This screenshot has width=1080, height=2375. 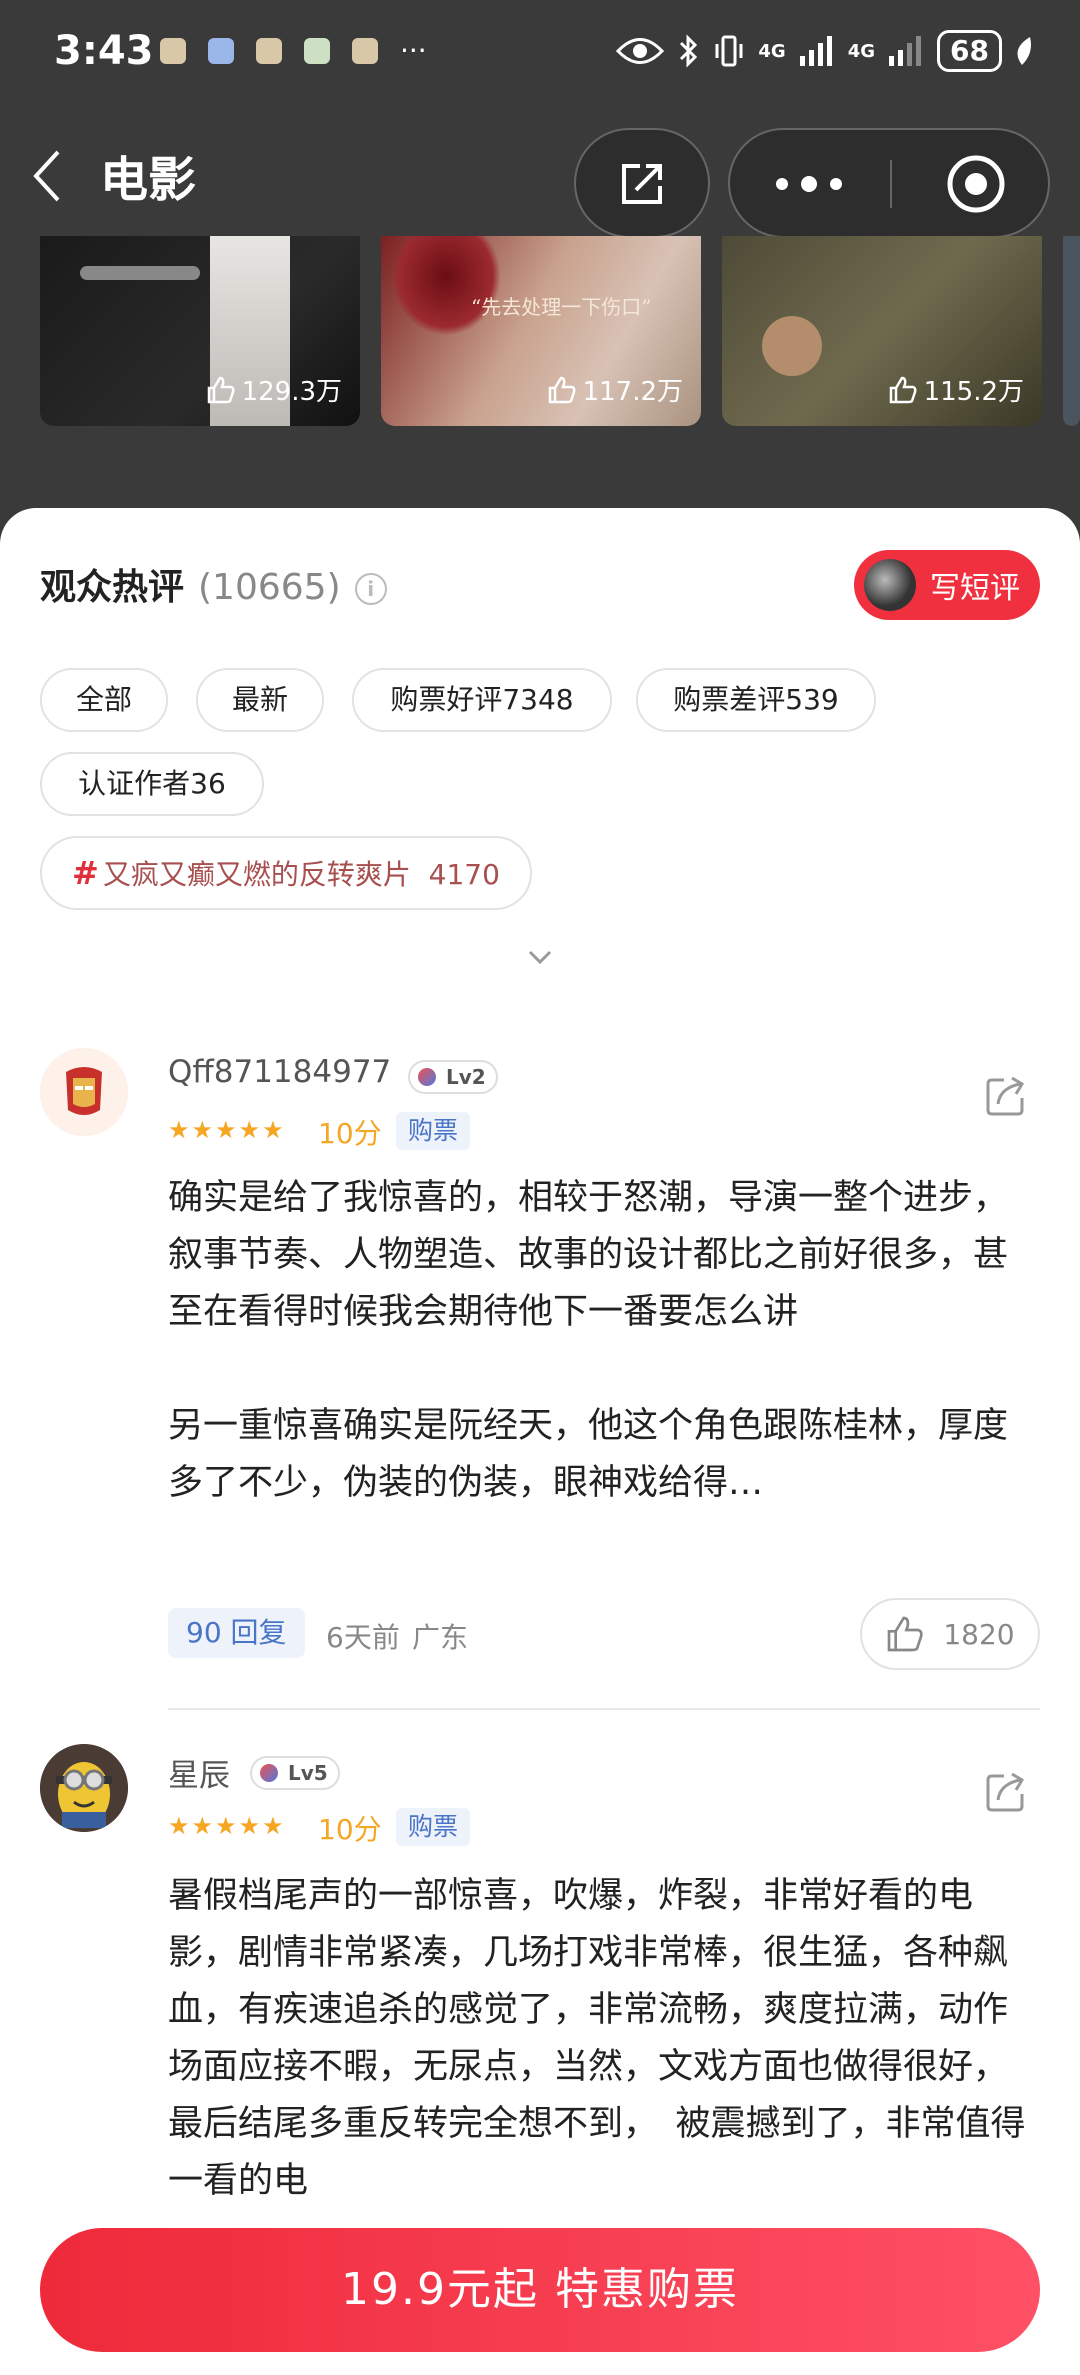 I want to click on hand-shape, so click(x=792, y=346).